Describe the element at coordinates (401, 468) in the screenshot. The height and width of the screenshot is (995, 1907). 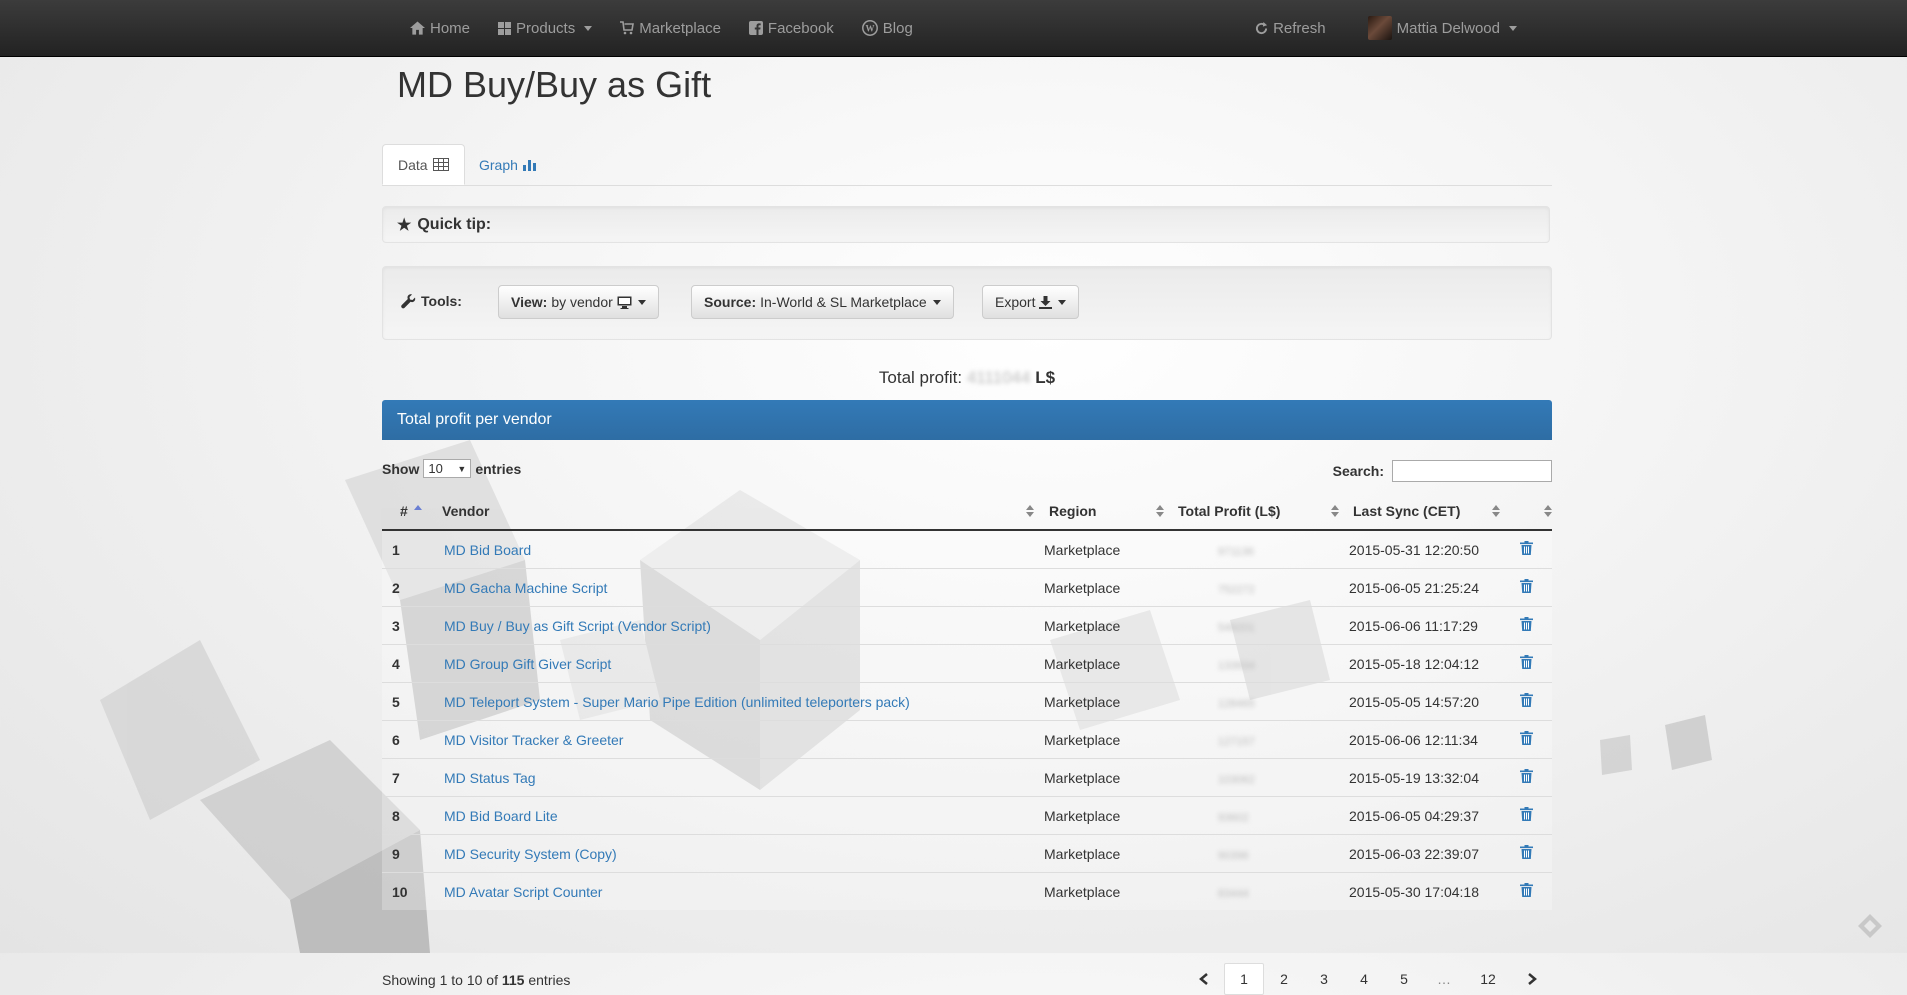
I see `show-label: Show` at that location.